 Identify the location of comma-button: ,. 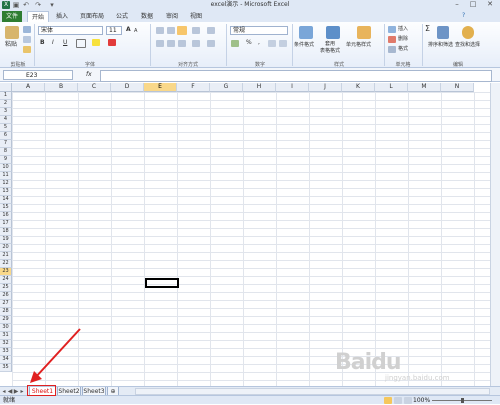
(259, 43).